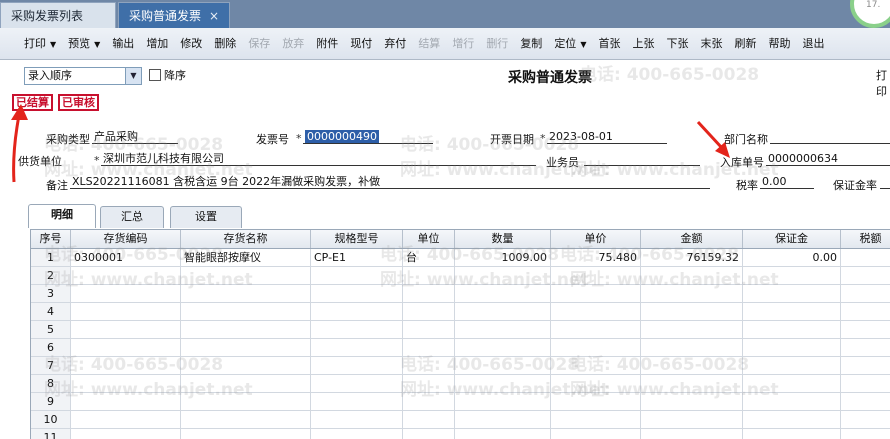 The height and width of the screenshot is (439, 890). What do you see at coordinates (570, 44) in the screenshot?
I see `toolbar-button-15: 定位 ▼` at bounding box center [570, 44].